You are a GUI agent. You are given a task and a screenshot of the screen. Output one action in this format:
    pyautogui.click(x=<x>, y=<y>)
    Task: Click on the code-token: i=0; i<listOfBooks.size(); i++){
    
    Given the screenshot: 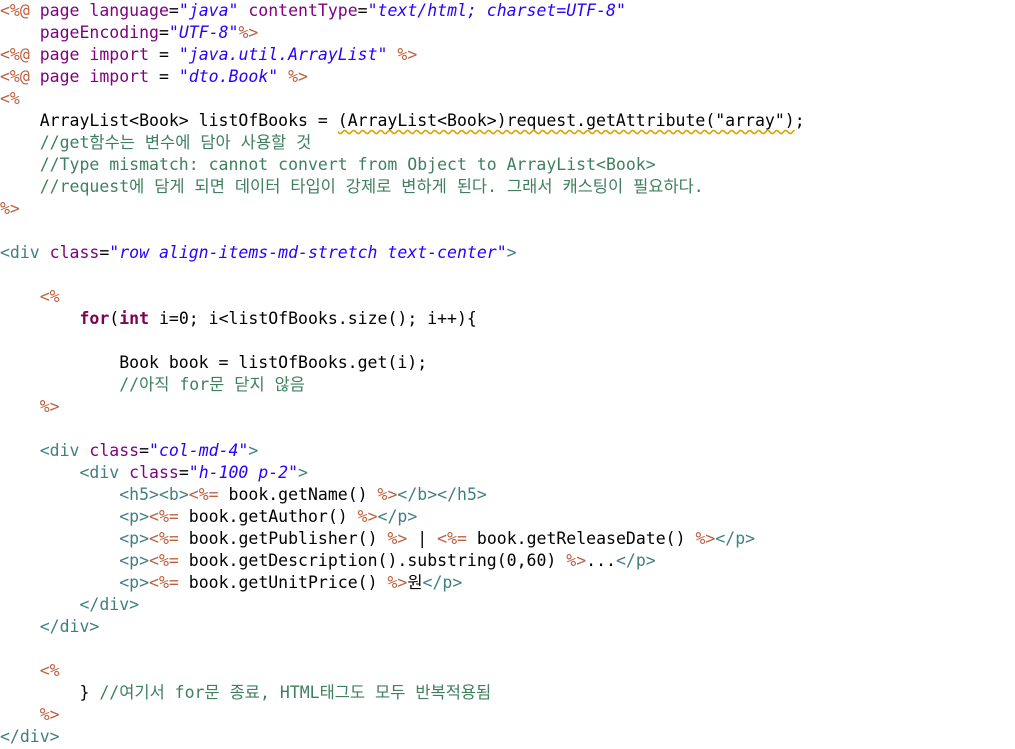 What is the action you would take?
    pyautogui.click(x=313, y=318)
    